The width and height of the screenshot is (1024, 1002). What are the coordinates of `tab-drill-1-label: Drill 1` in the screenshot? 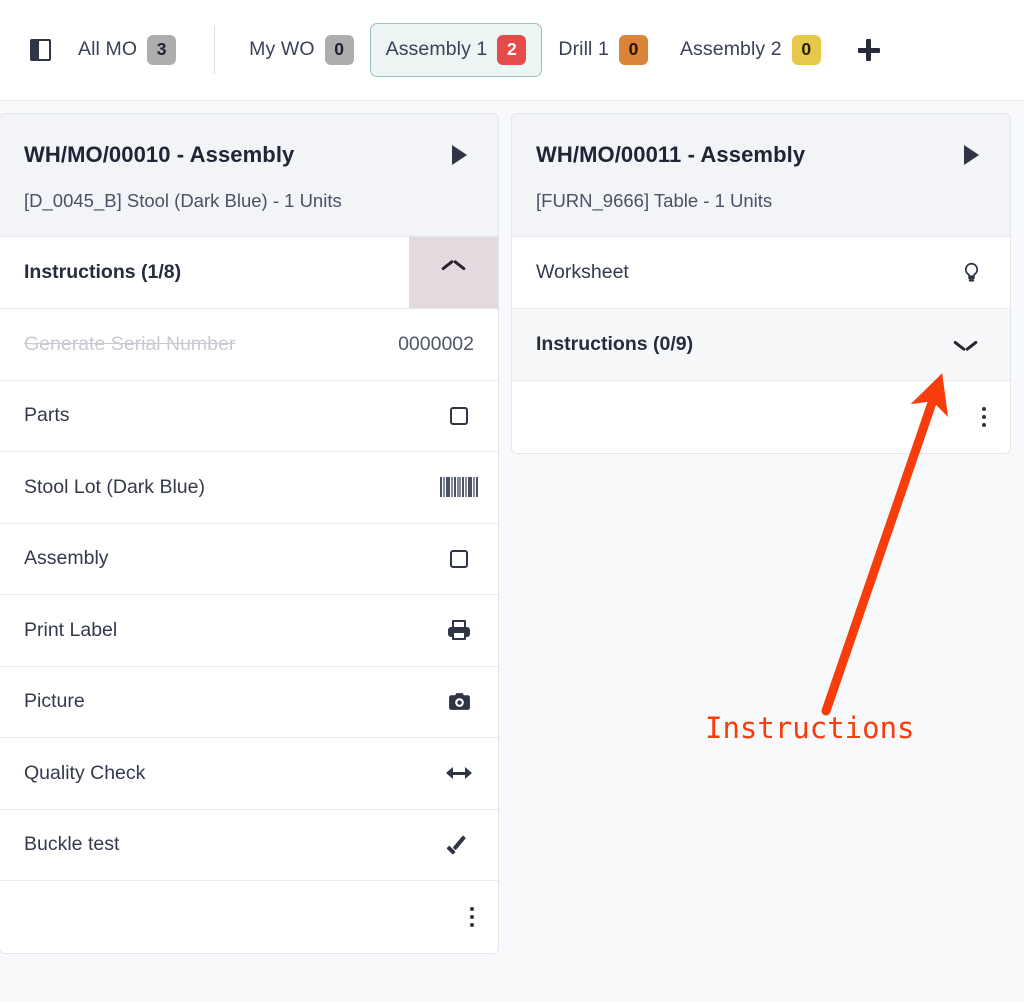 It's located at (583, 49).